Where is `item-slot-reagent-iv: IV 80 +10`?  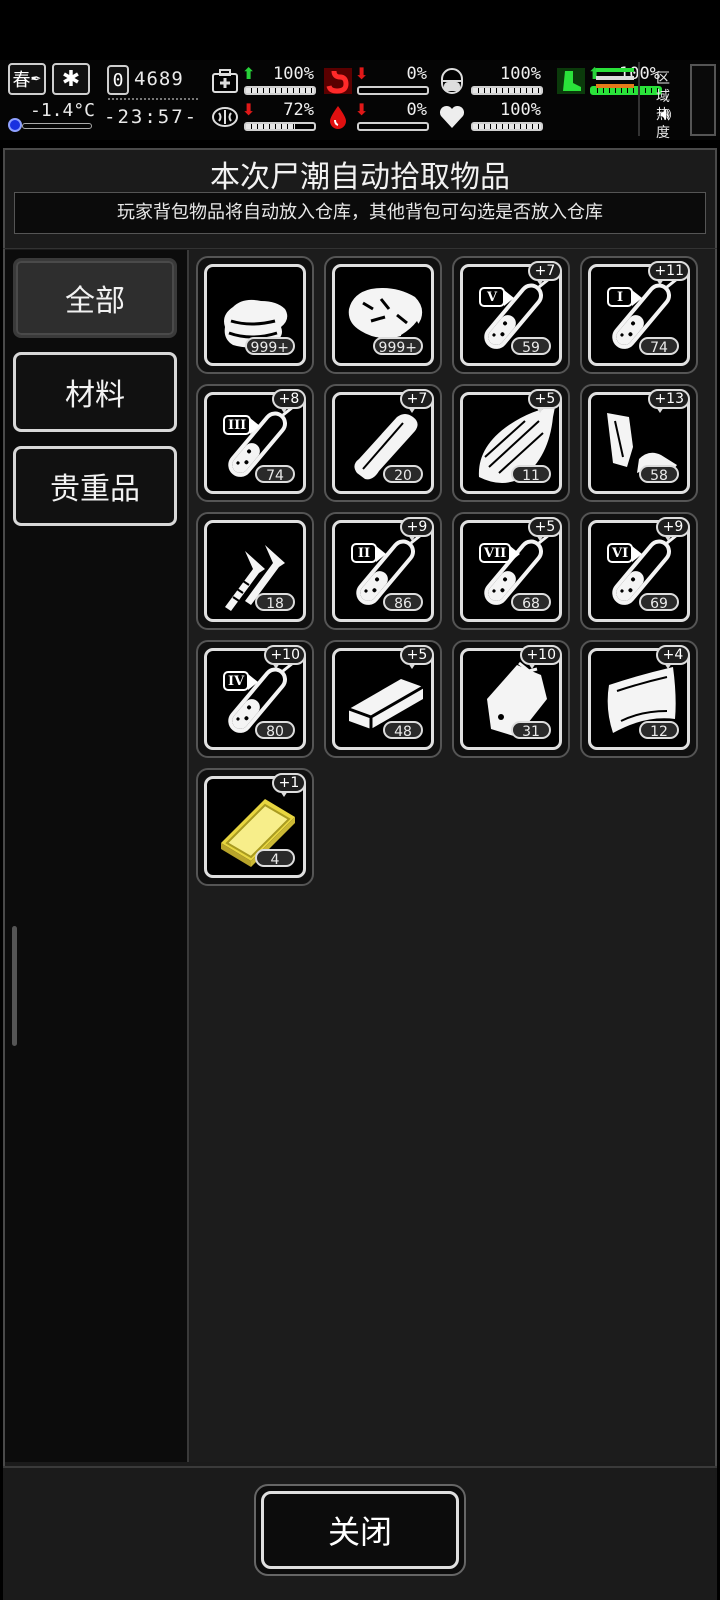 item-slot-reagent-iv: IV 80 +10 is located at coordinates (255, 699).